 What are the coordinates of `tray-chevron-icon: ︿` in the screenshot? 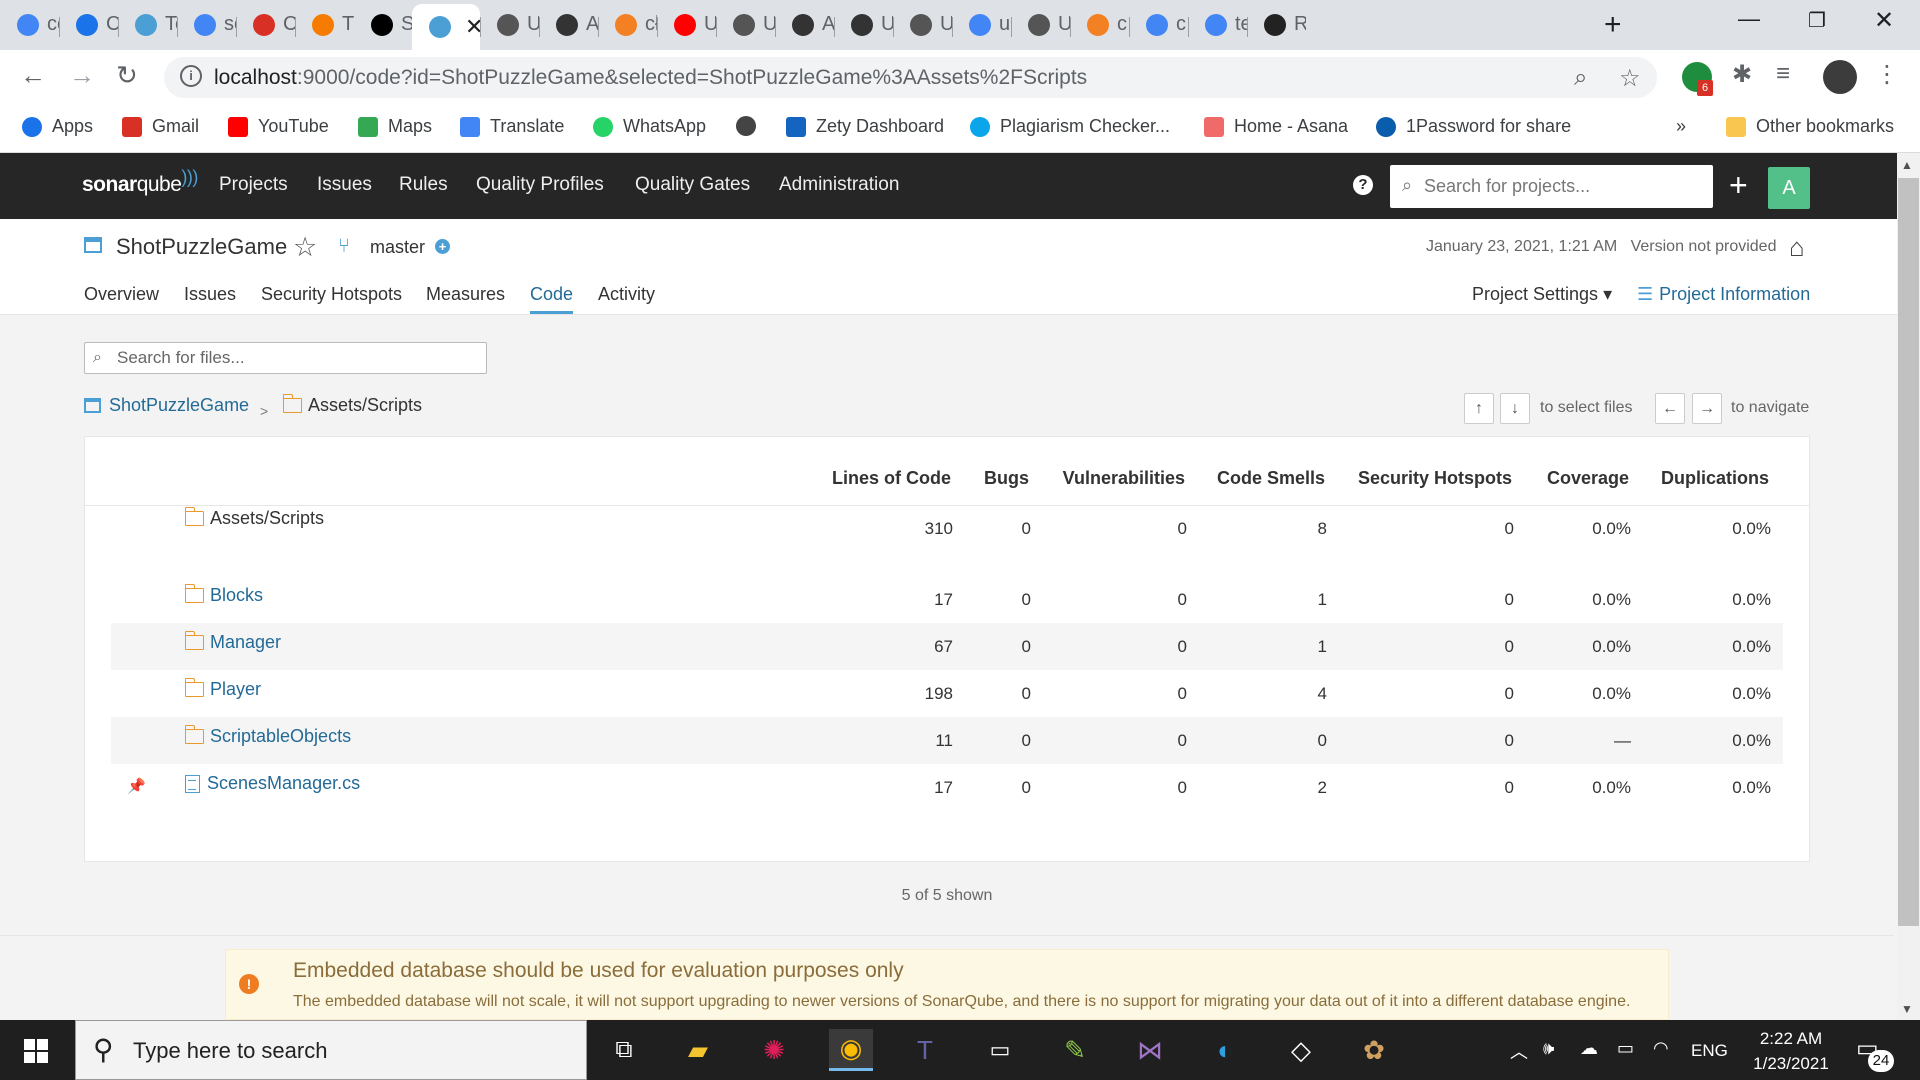 It's located at (1519, 1051).